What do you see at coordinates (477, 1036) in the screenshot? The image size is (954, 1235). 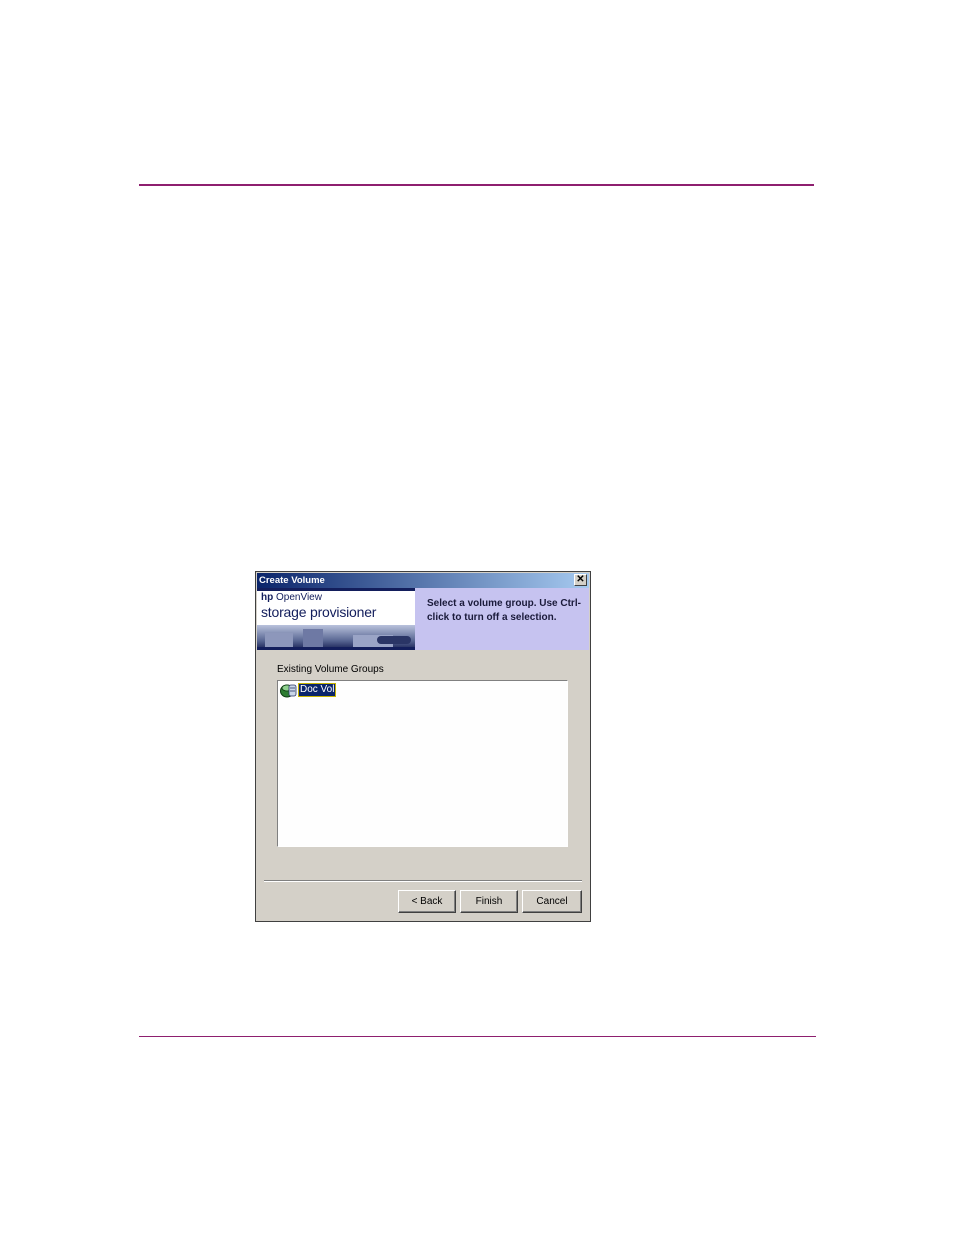 I see `footer-rule` at bounding box center [477, 1036].